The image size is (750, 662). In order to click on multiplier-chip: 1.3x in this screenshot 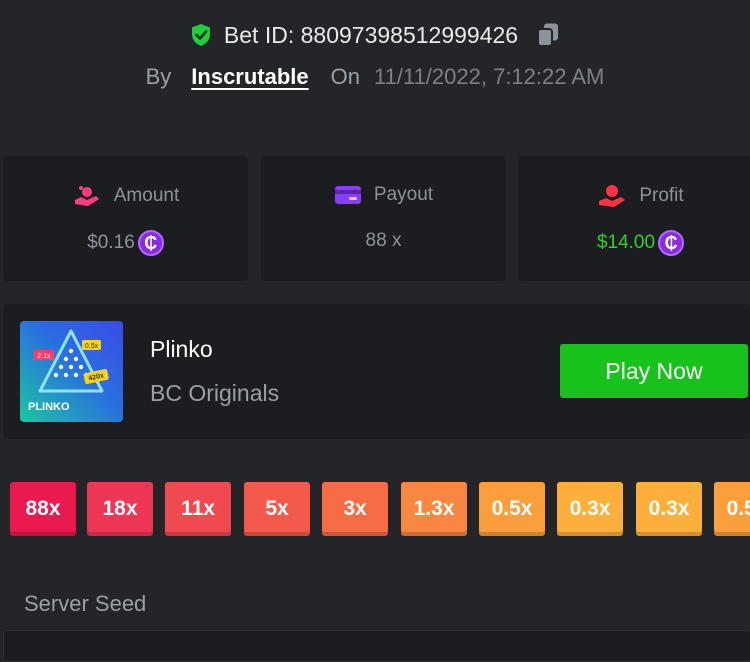, I will do `click(434, 509)`.